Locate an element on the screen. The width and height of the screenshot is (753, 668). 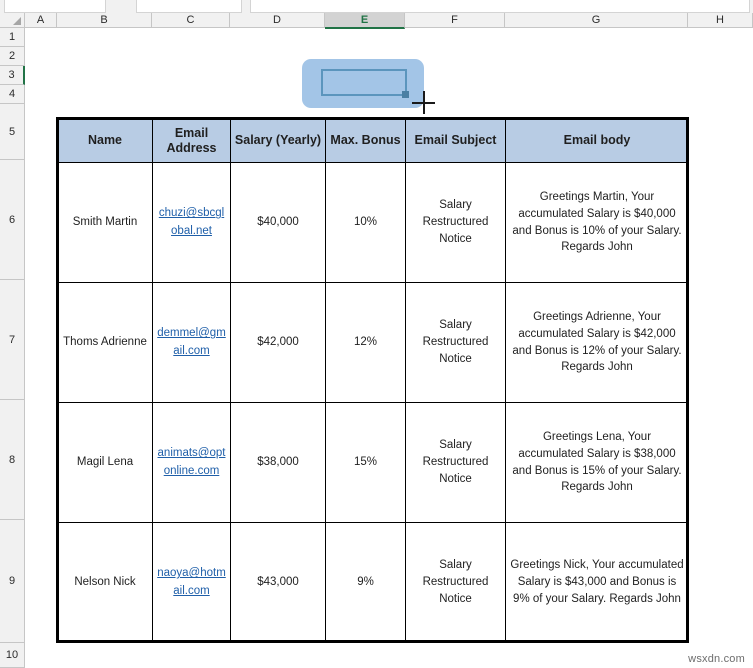
row-header-10-label: 10 is located at coordinates (12, 655).